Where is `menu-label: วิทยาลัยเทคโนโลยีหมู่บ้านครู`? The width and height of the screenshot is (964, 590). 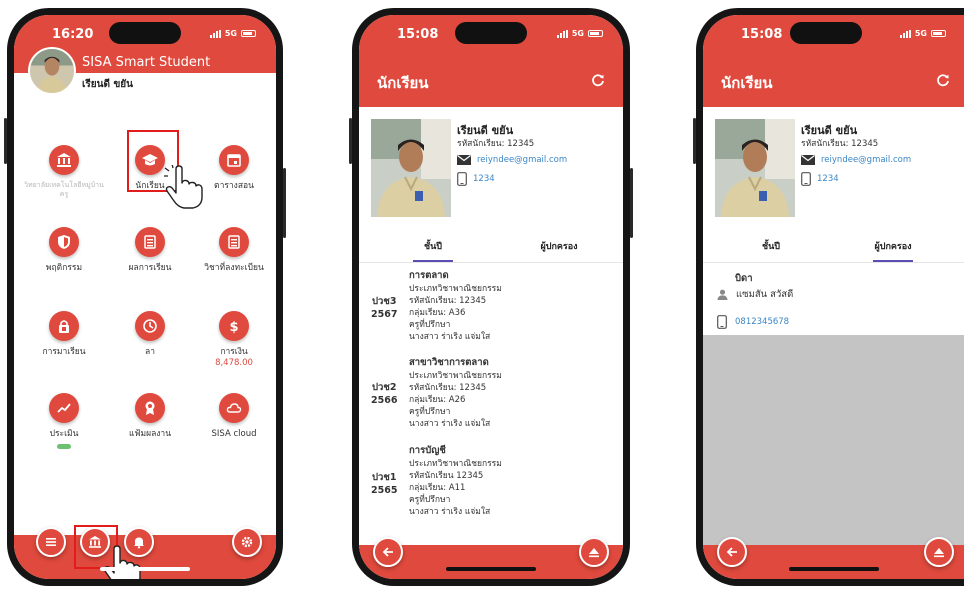 menu-label: วิทยาลัยเทคโนโลยีหมู่บ้านครู is located at coordinates (64, 189).